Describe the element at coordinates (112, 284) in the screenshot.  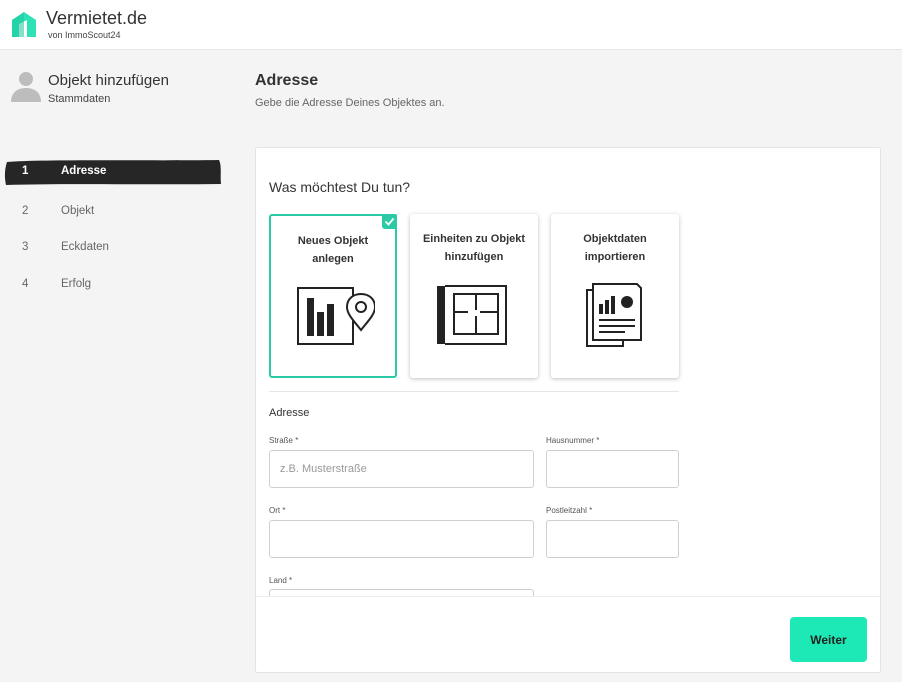
I see `step-erfolg: 4 Erfolg` at that location.